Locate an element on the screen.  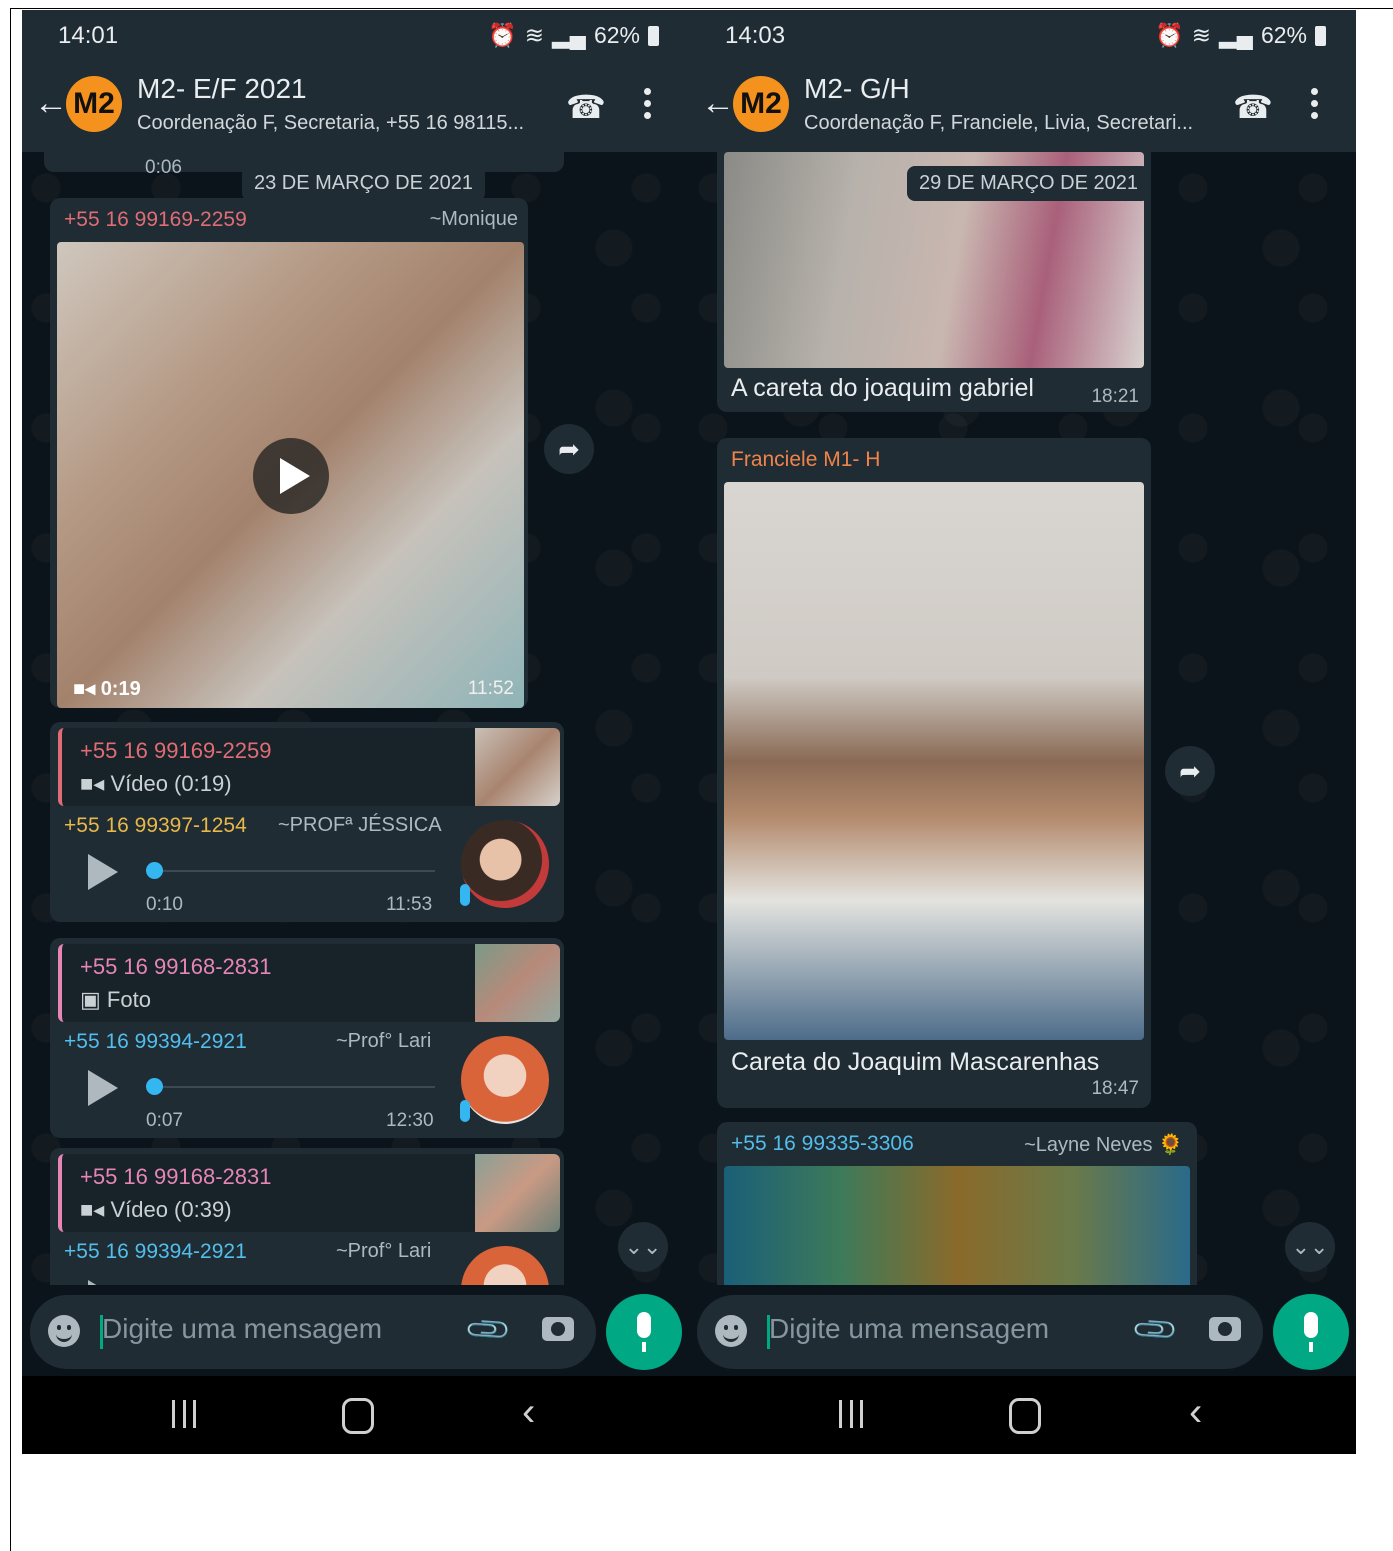
video-thumbnail: ■◂ 0:19 11:52 is located at coordinates (290, 475).